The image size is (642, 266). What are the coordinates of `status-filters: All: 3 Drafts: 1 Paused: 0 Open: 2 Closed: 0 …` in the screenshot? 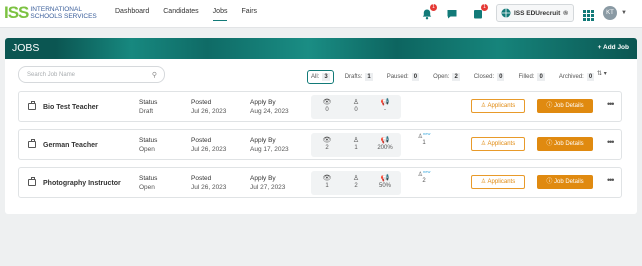 It's located at (452, 77).